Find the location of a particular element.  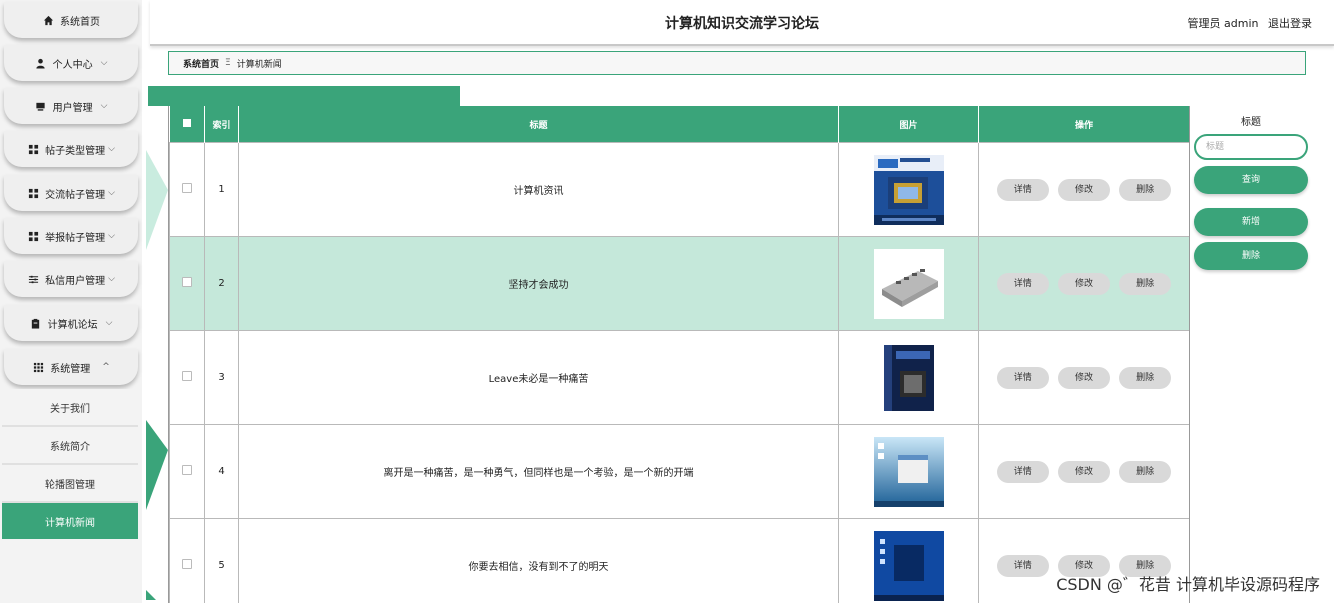

query-button: 查询 is located at coordinates (1251, 180).